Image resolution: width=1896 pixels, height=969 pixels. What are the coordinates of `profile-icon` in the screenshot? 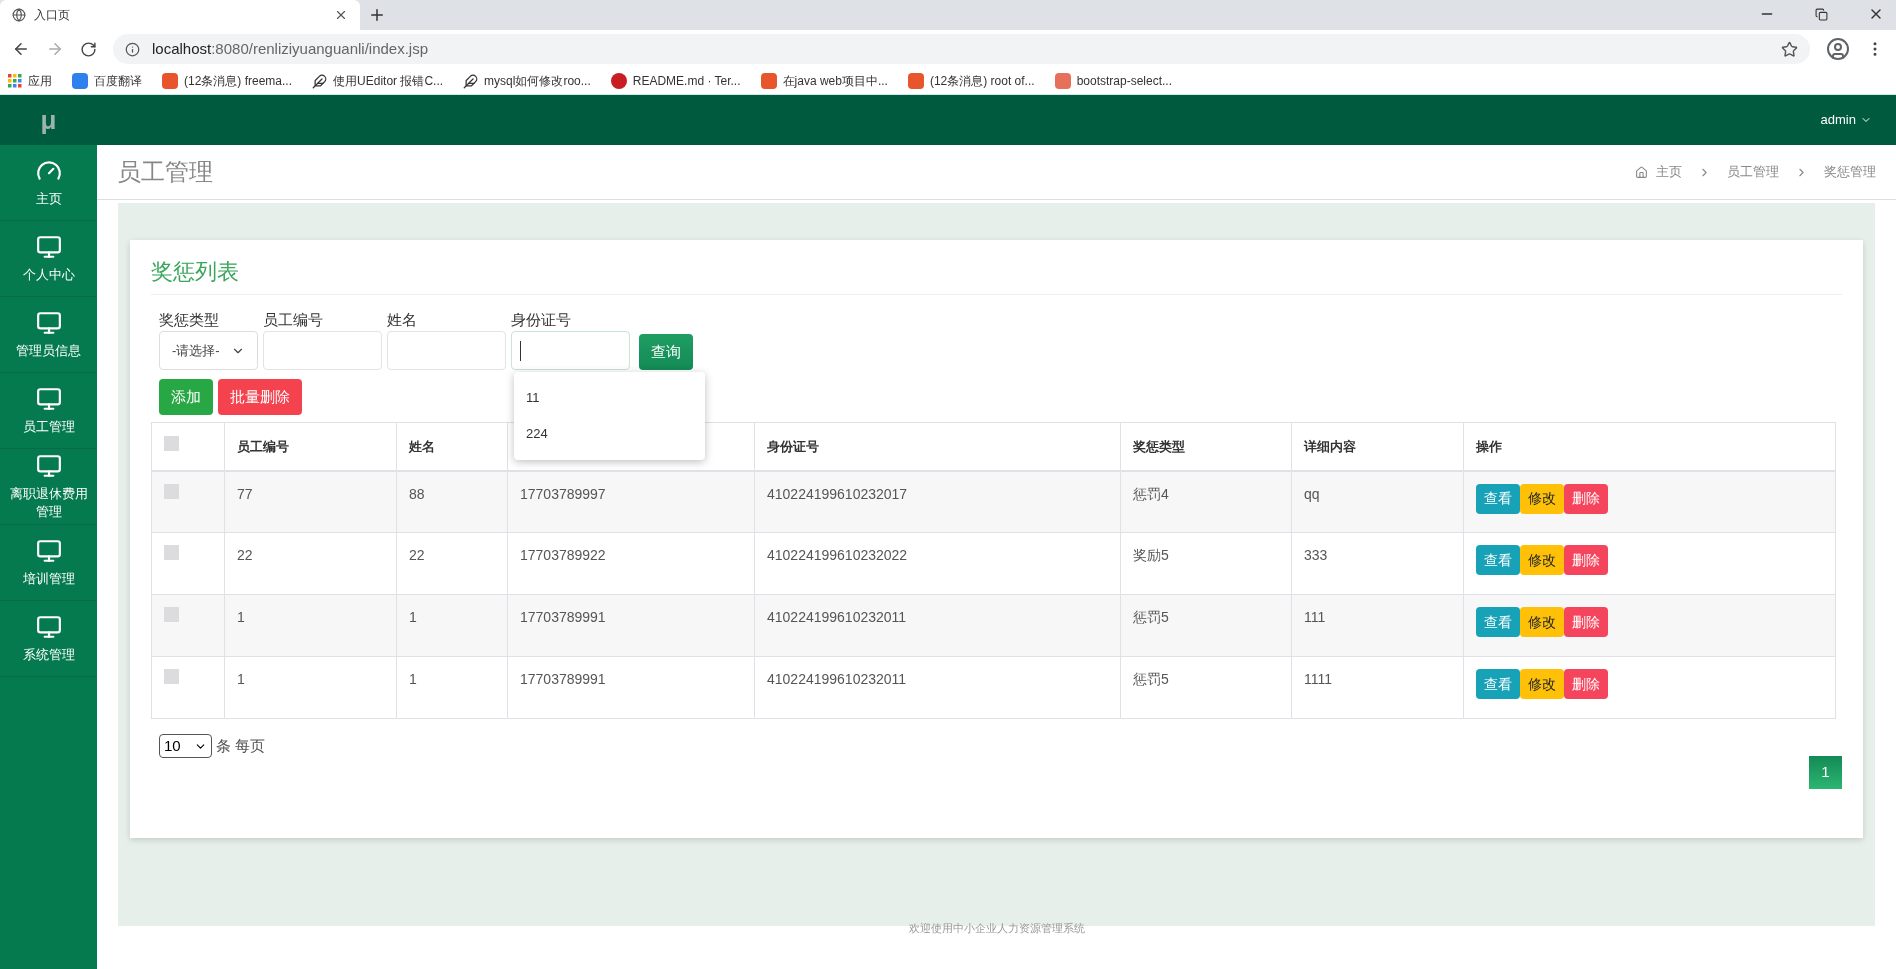 It's located at (1838, 49).